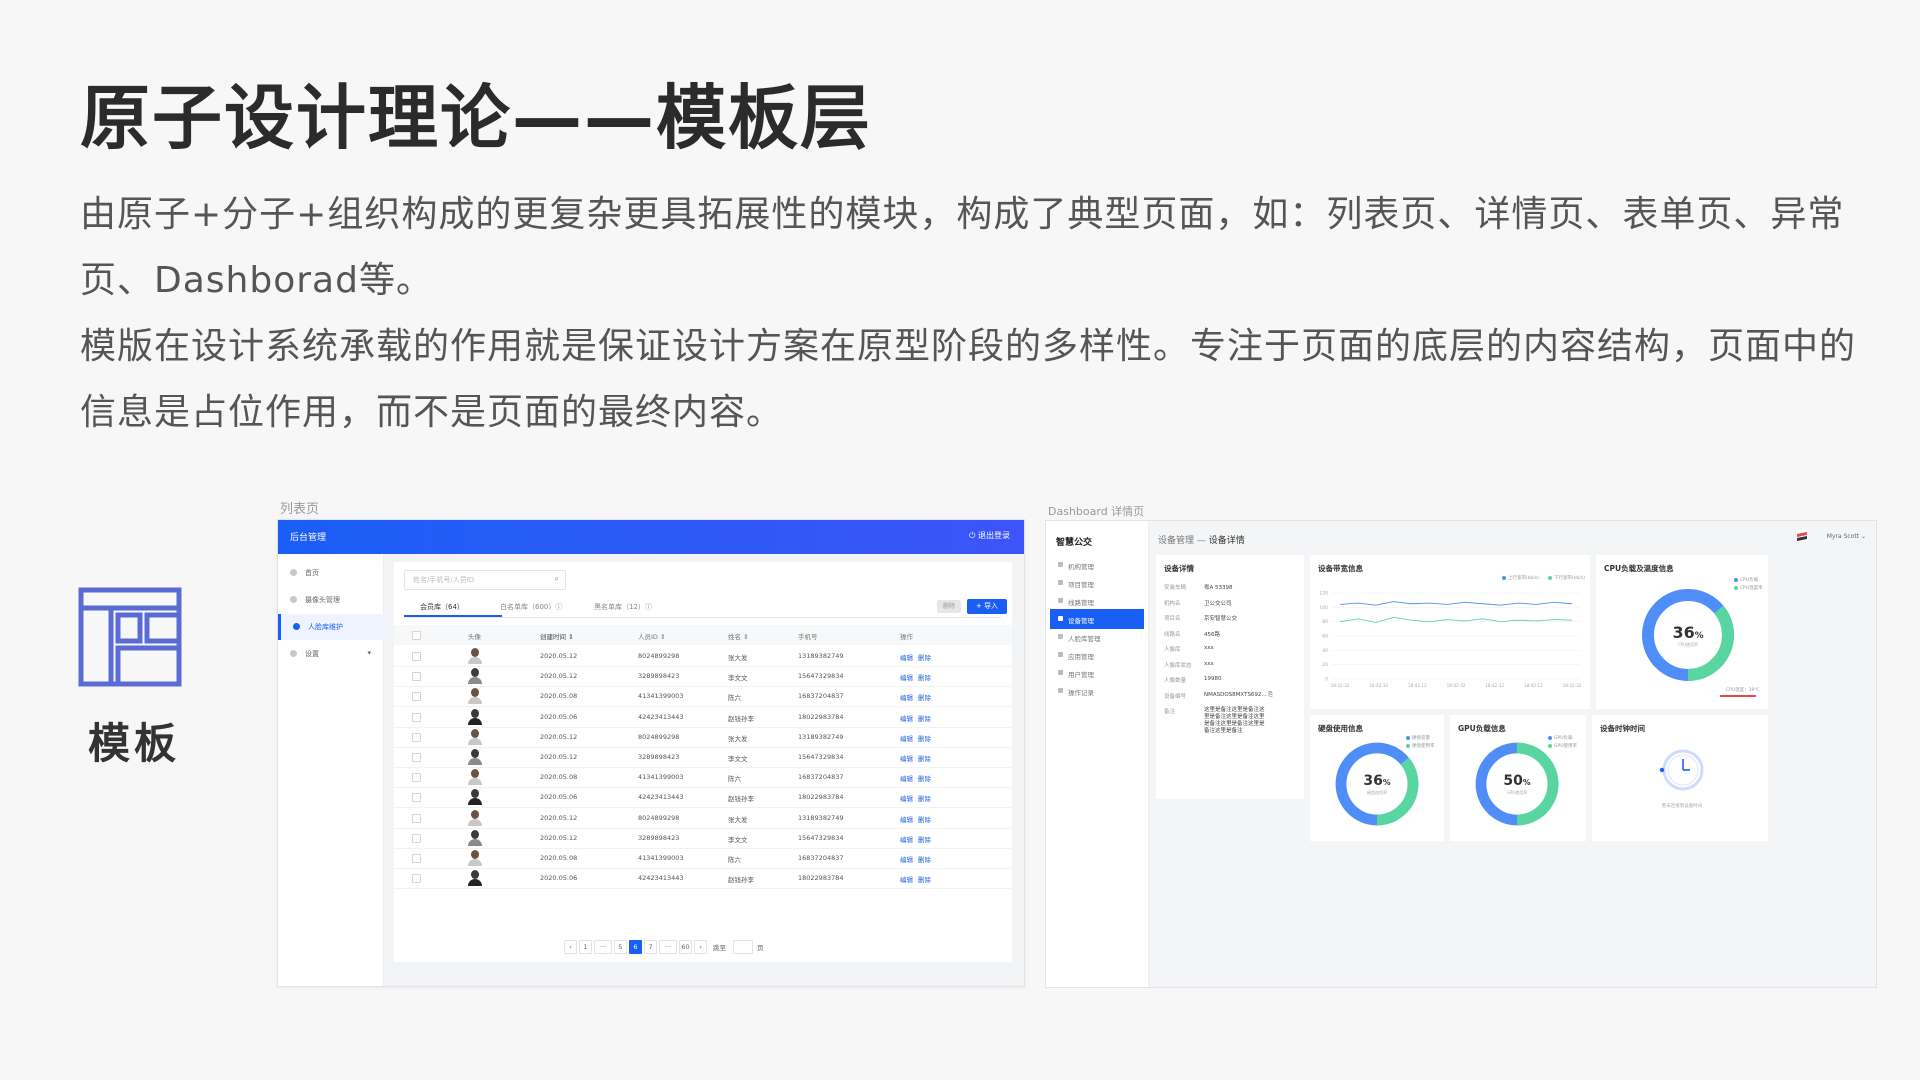 This screenshot has height=1080, width=1920. What do you see at coordinates (1682, 806) in the screenshot?
I see `clock-status: 暂未连接到设备时间` at bounding box center [1682, 806].